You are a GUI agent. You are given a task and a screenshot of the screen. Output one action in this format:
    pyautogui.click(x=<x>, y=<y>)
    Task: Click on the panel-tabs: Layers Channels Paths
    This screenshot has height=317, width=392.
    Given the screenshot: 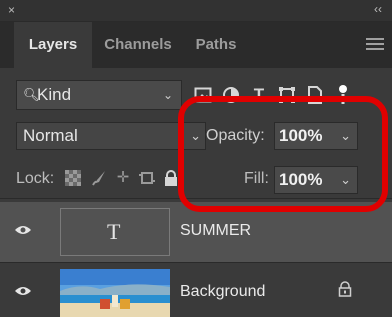 What is the action you would take?
    pyautogui.click(x=196, y=45)
    